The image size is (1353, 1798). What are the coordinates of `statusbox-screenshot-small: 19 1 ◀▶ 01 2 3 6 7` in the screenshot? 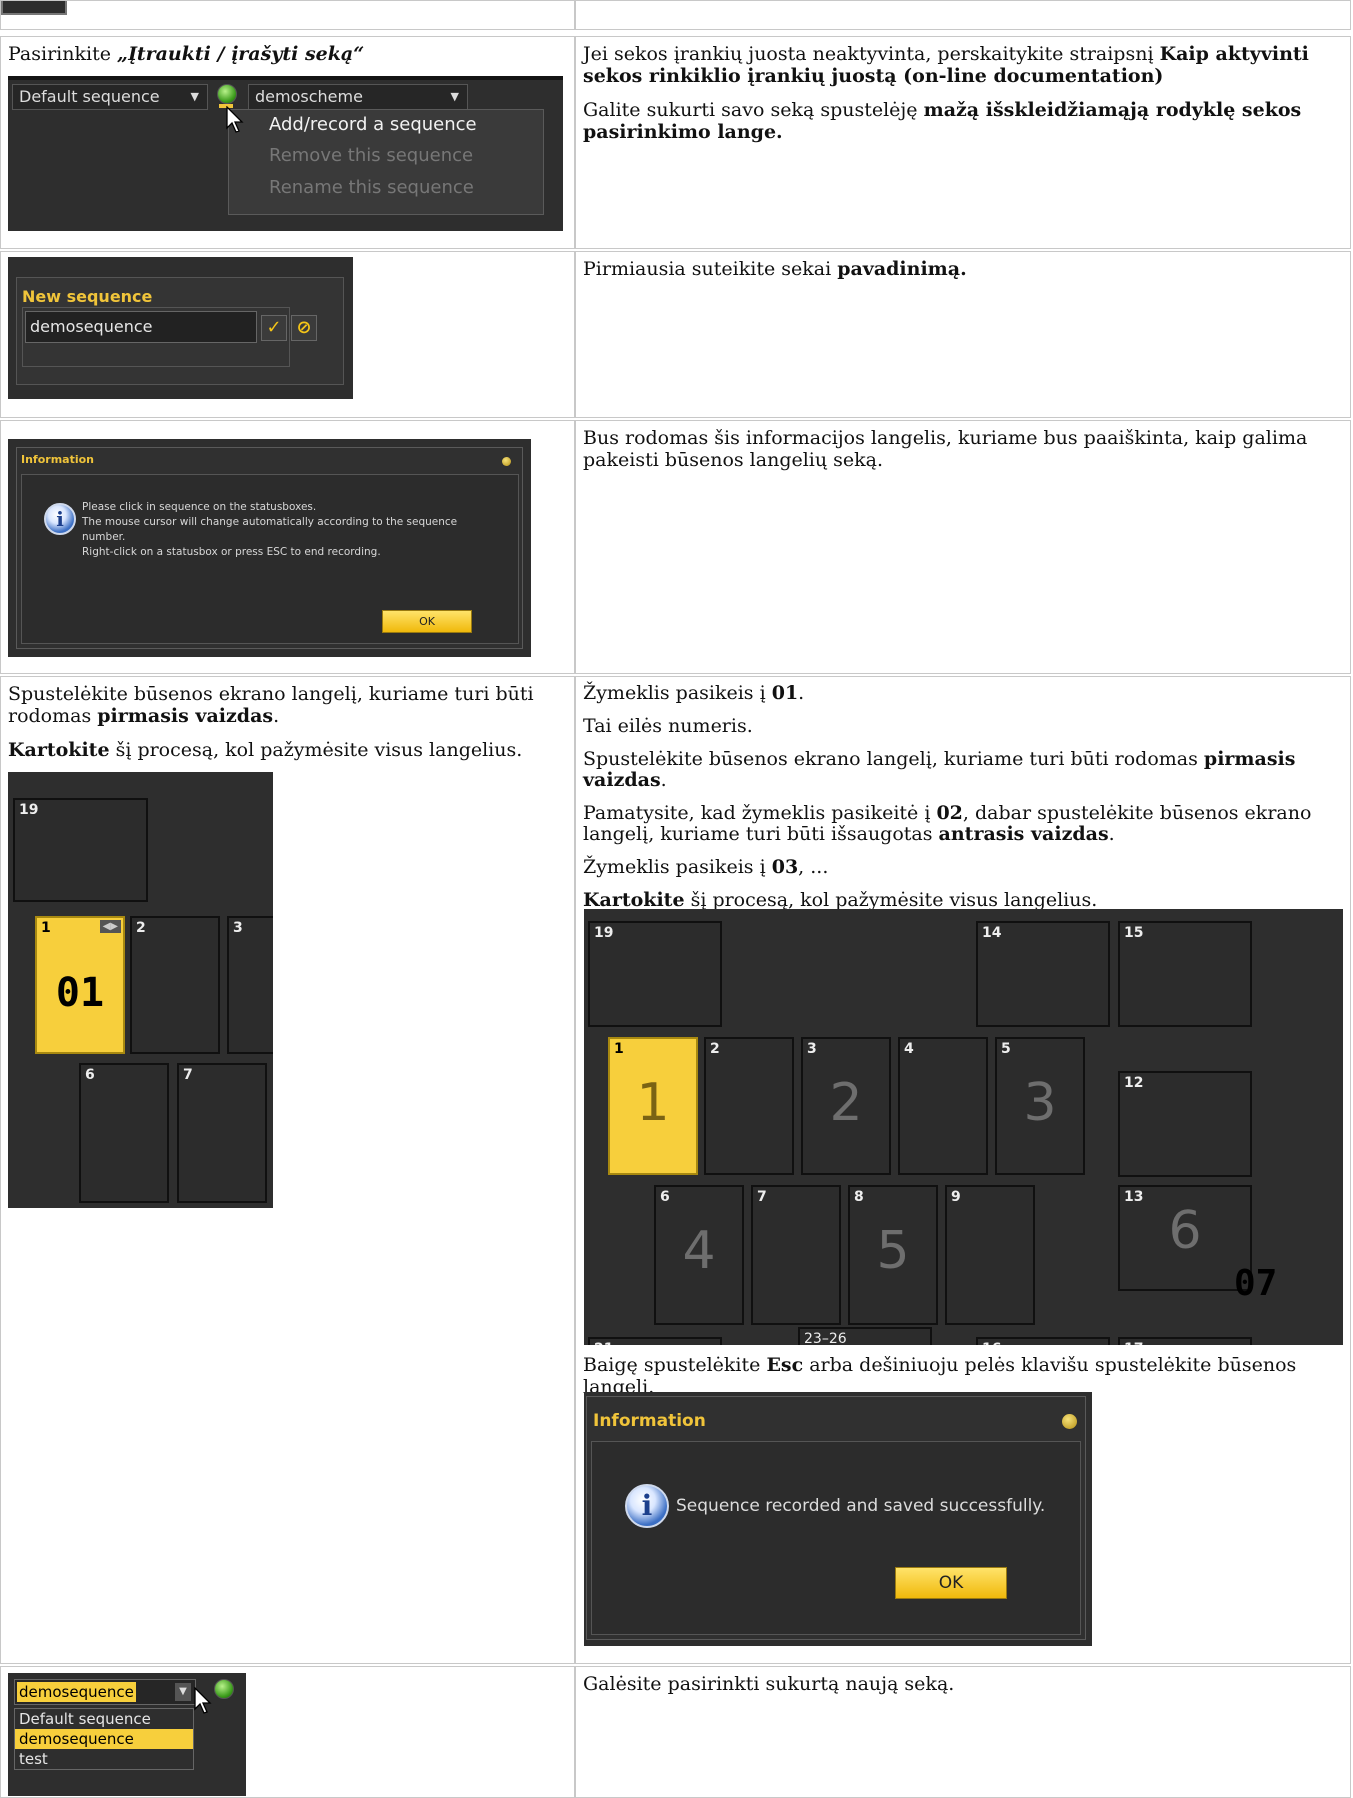 It's located at (140, 990).